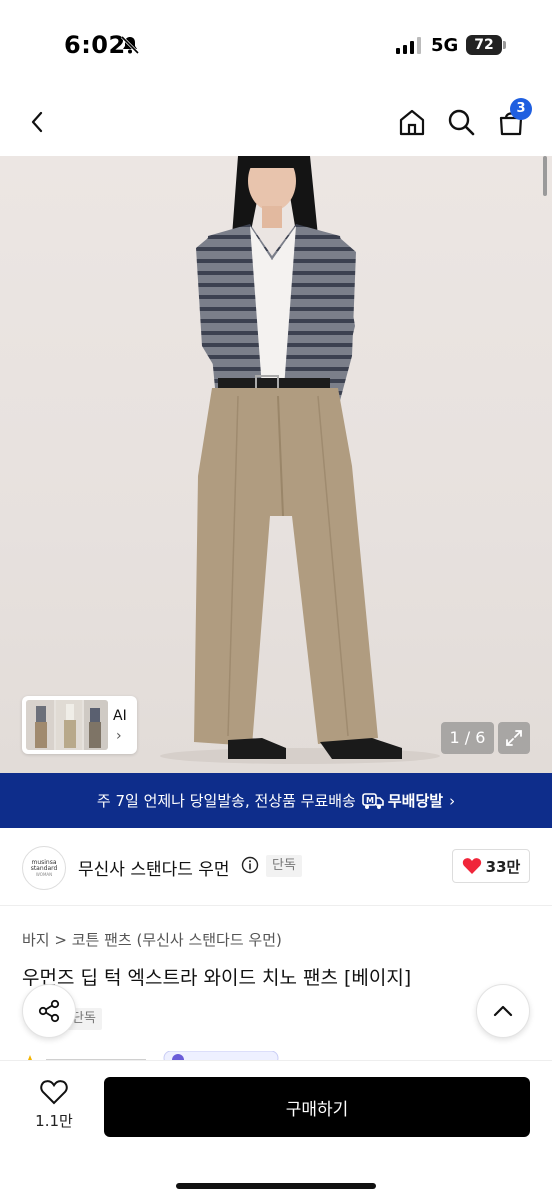  I want to click on wishlist-count: 1.1만, so click(54, 1121).